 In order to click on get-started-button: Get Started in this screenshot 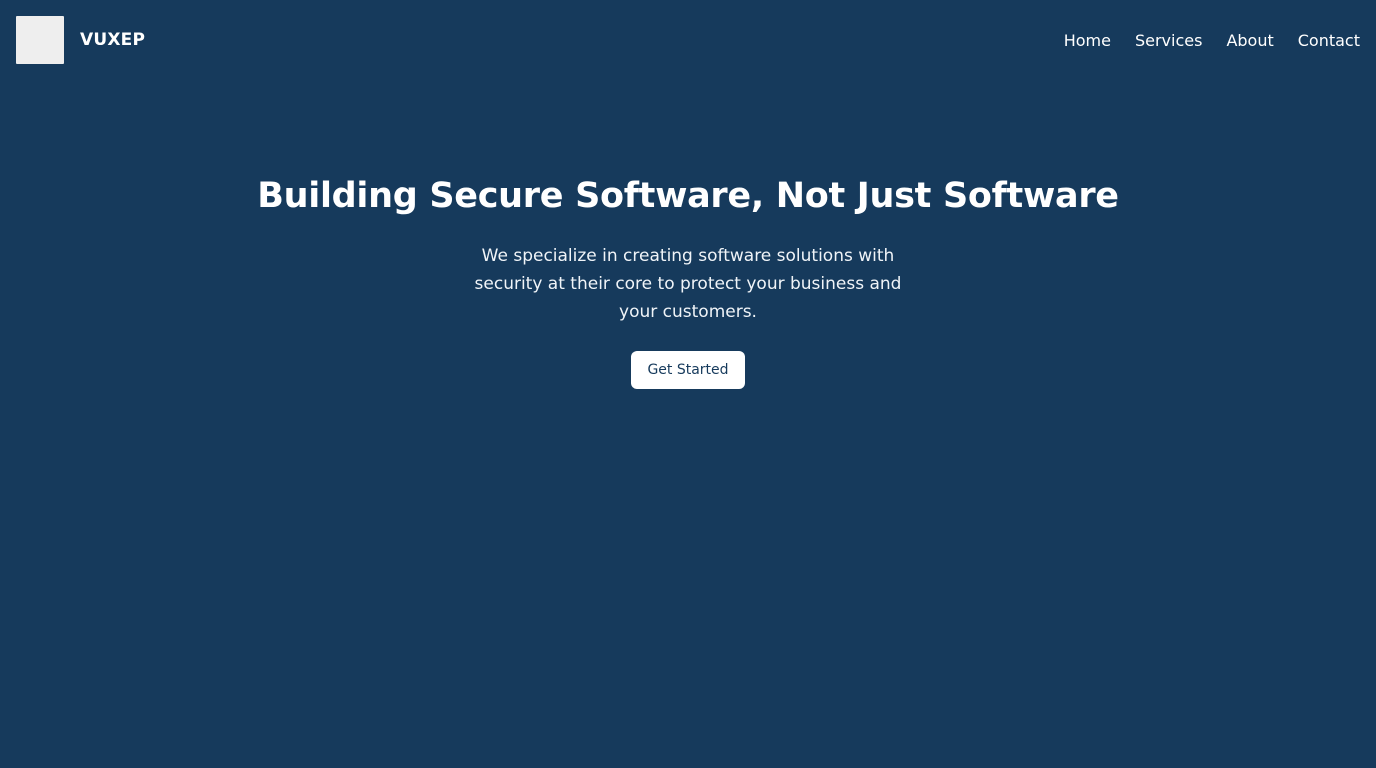, I will do `click(688, 370)`.